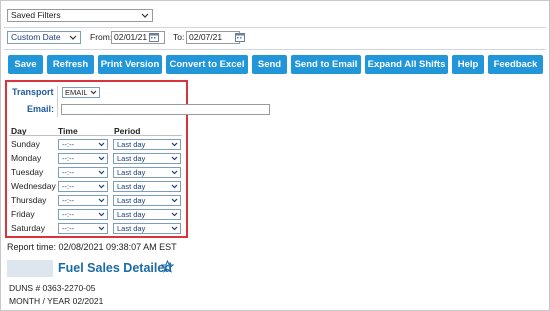 This screenshot has width=550, height=311. I want to click on star-favorite-icon, so click(167, 266).